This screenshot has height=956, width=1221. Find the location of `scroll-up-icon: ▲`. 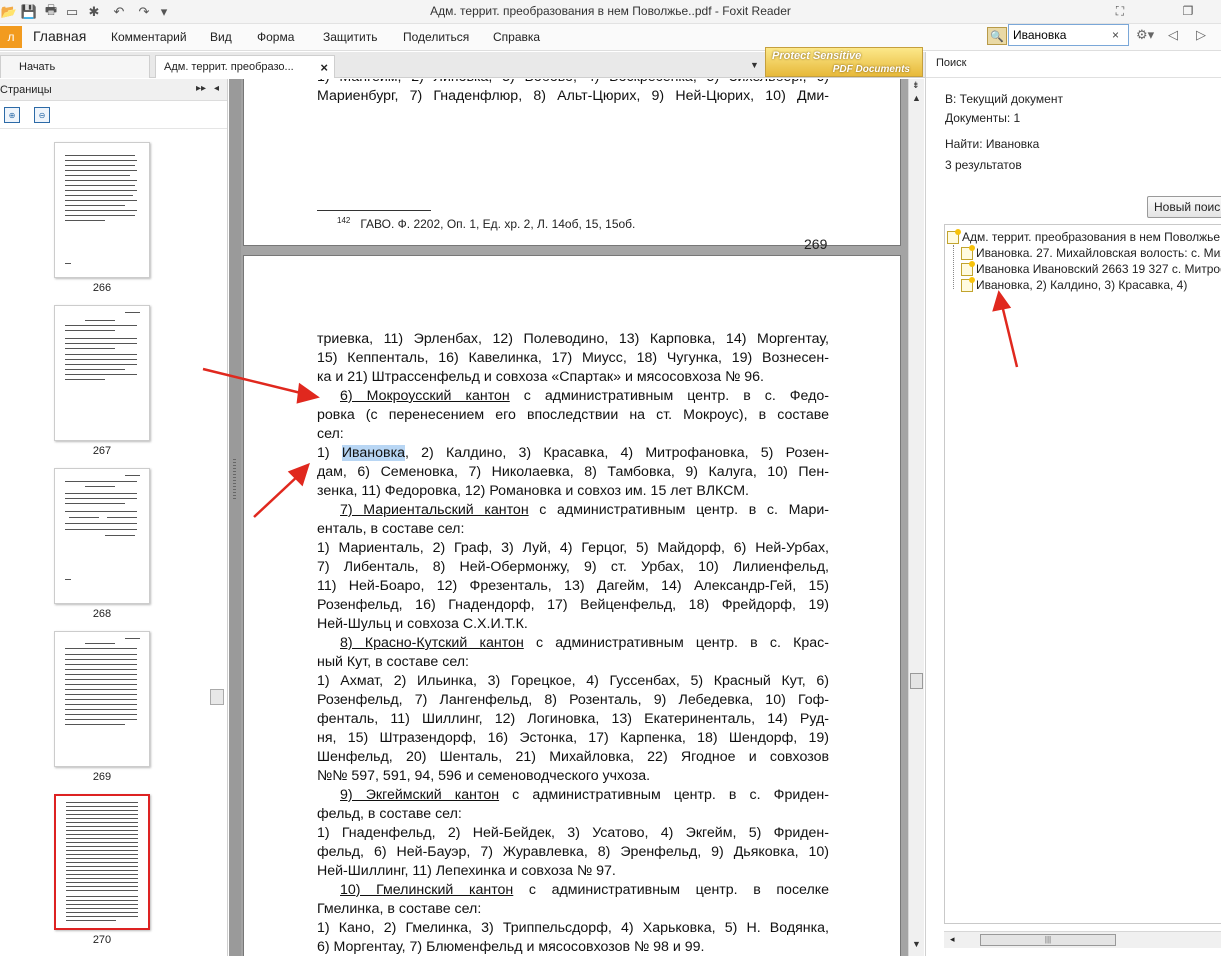

scroll-up-icon: ▲ is located at coordinates (916, 98).